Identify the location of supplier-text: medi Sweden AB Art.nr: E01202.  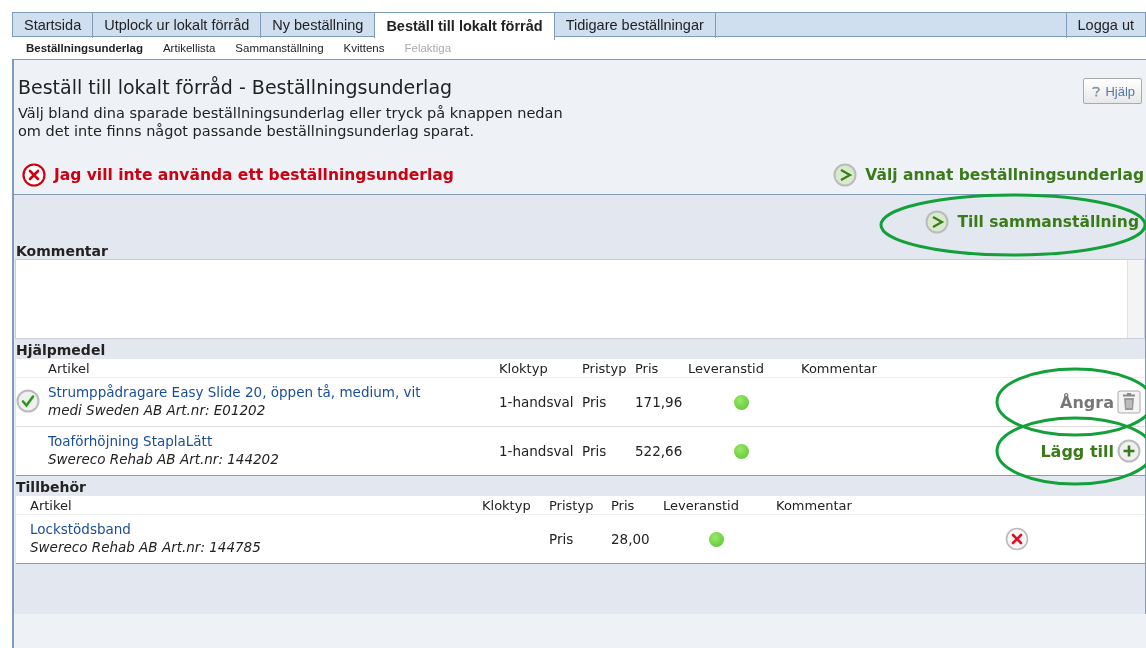
(157, 410).